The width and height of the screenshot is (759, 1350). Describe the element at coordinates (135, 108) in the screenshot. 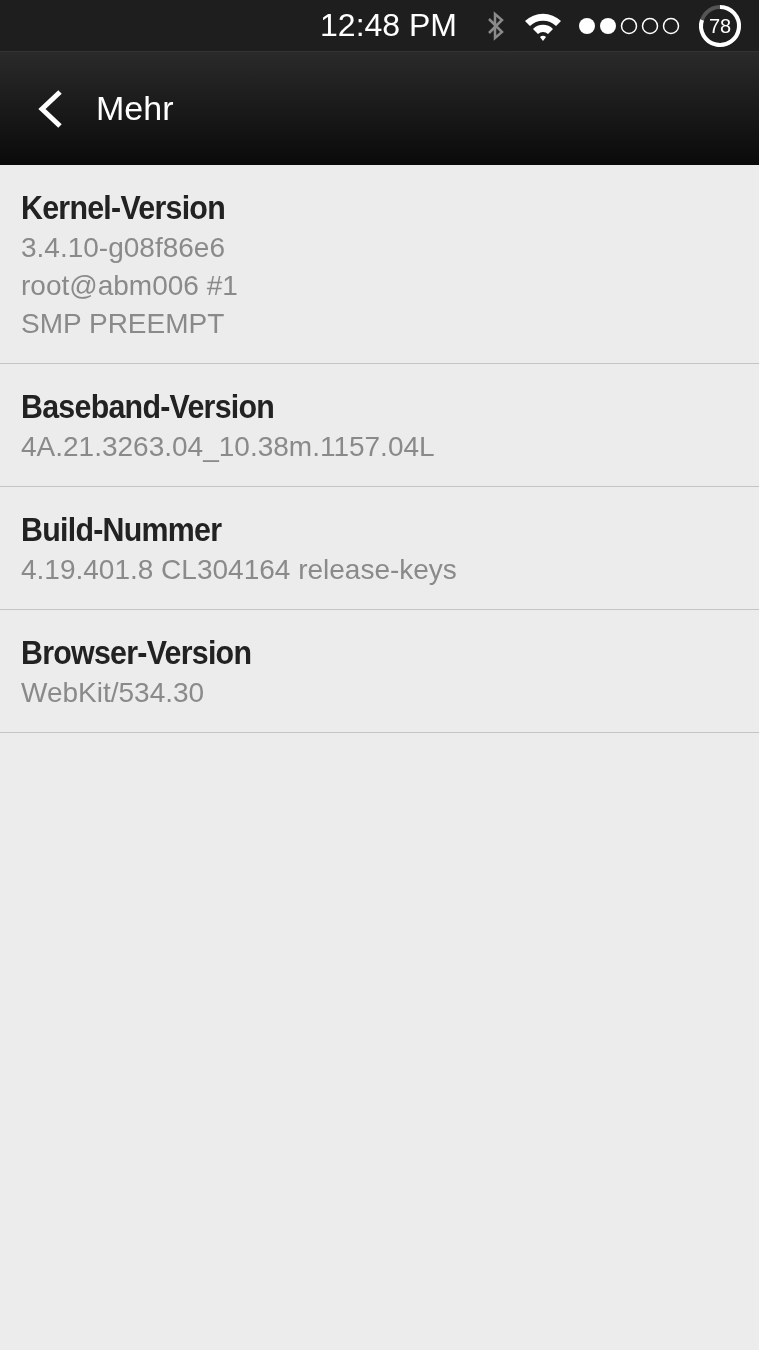

I see `screen-title: Mehr` at that location.